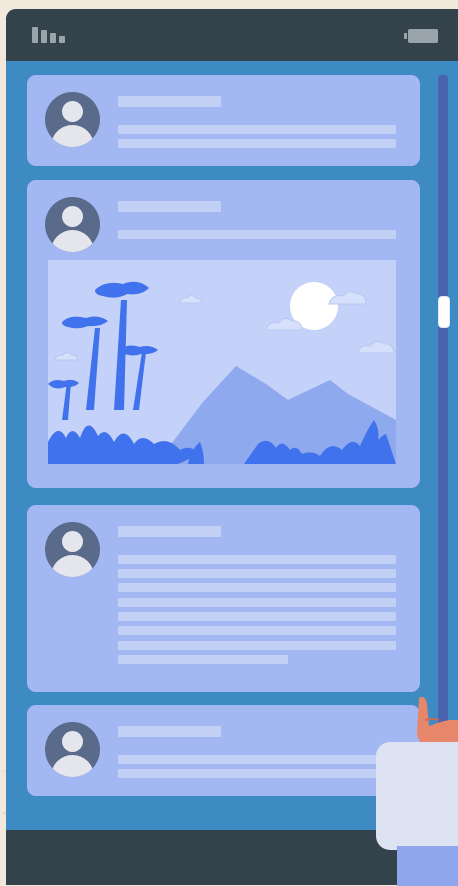 This screenshot has height=886, width=458. What do you see at coordinates (444, 312) in the screenshot?
I see `scrollbar-thumb` at bounding box center [444, 312].